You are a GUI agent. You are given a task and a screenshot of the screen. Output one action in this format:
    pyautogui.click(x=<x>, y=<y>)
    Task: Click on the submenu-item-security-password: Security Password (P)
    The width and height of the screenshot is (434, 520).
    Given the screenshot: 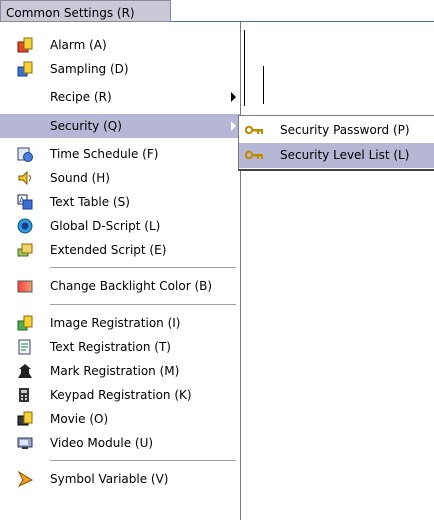 What is the action you would take?
    pyautogui.click(x=336, y=130)
    